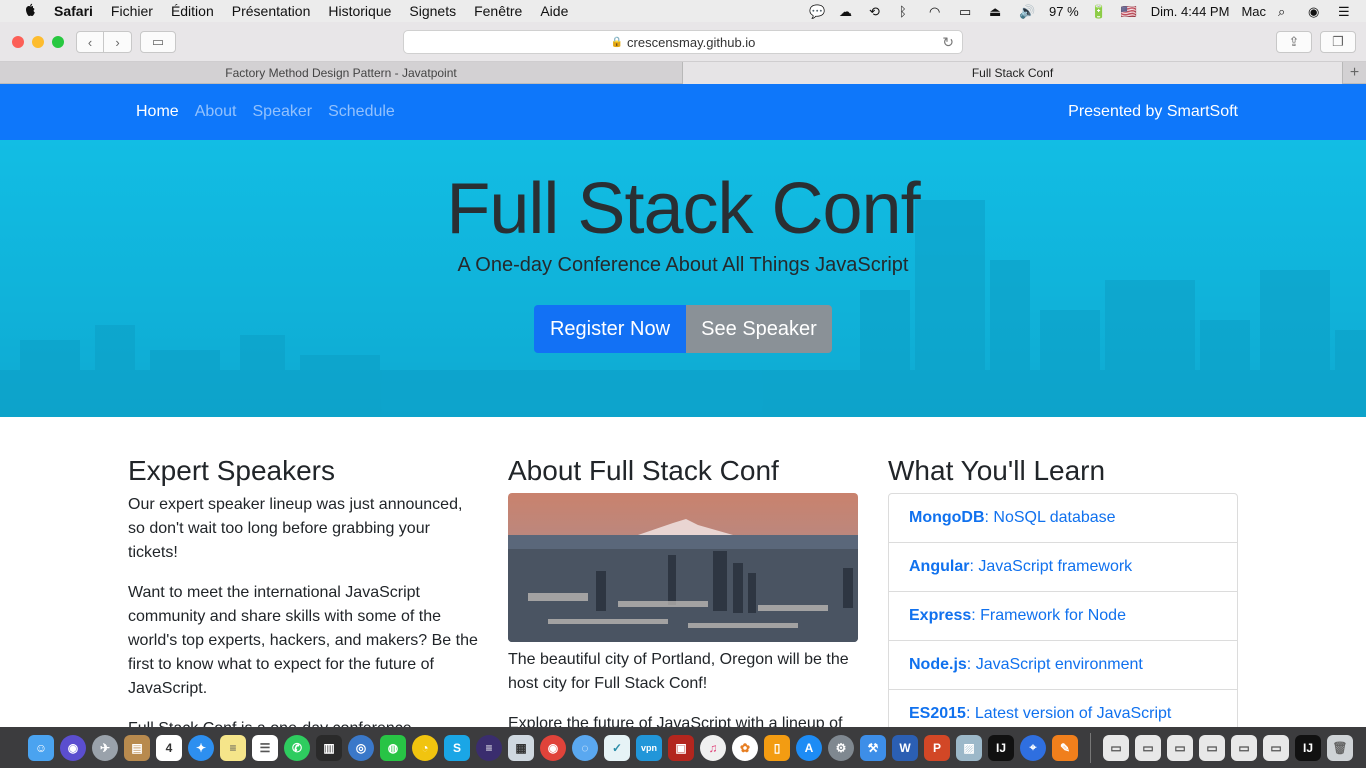 Image resolution: width=1366 pixels, height=768 pixels. Describe the element at coordinates (90, 42) in the screenshot. I see `back-button: ‹` at that location.